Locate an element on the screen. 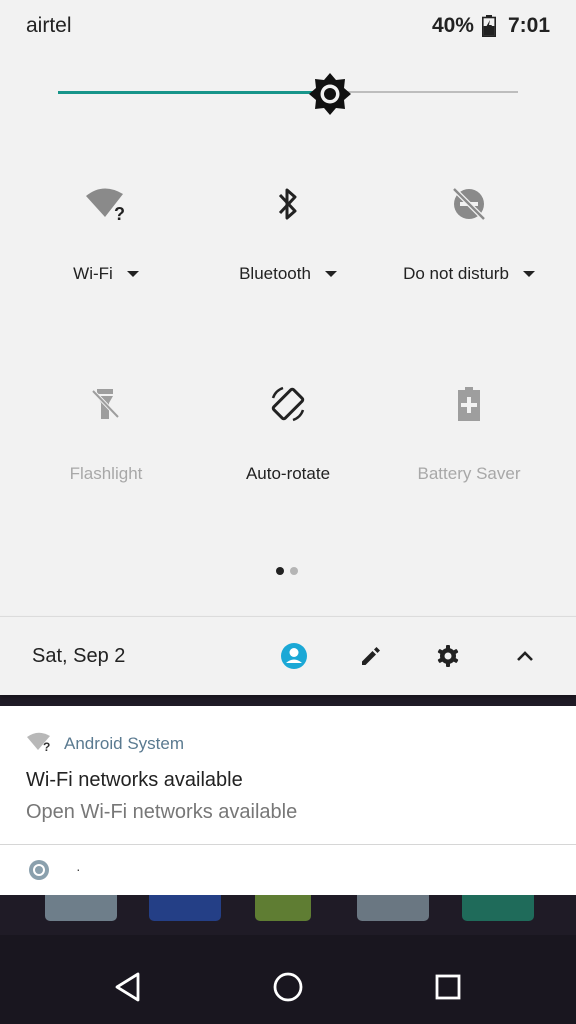 The height and width of the screenshot is (1024, 576). tile-bluetooth: Bluetooth is located at coordinates (288, 233).